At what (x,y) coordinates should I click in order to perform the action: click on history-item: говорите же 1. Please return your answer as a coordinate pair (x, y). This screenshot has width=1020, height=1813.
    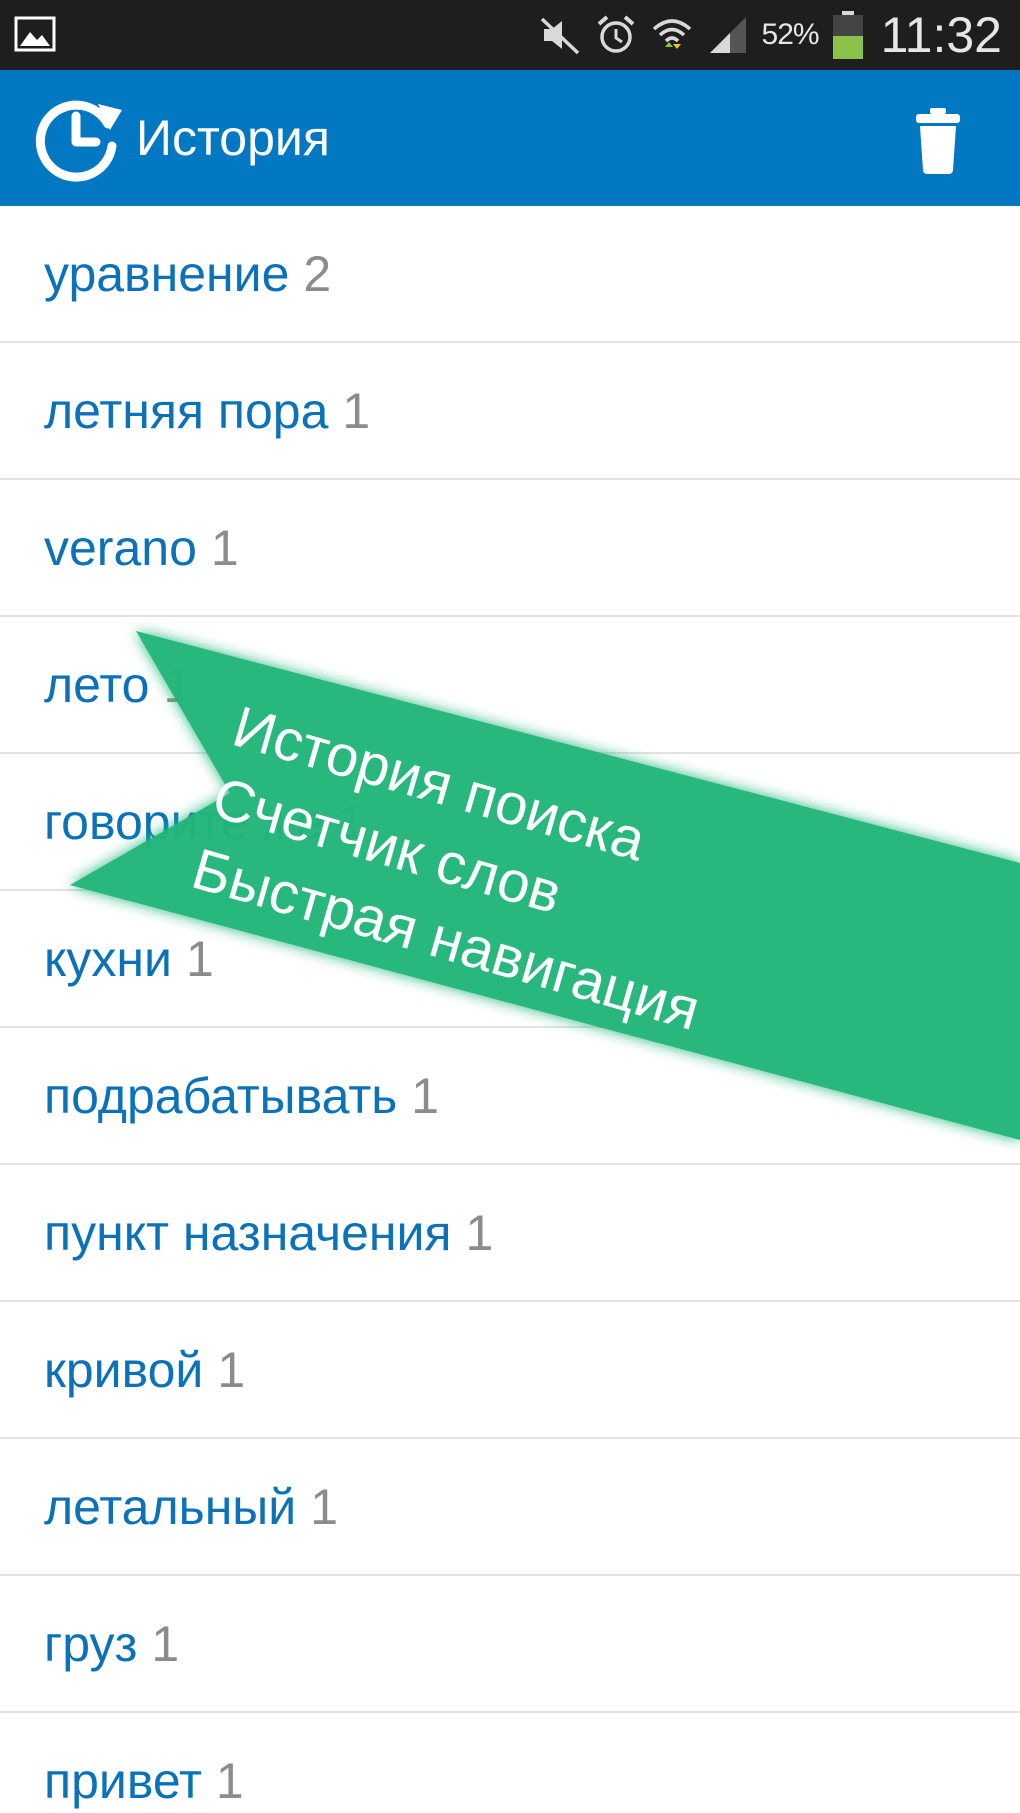
    Looking at the image, I should click on (510, 822).